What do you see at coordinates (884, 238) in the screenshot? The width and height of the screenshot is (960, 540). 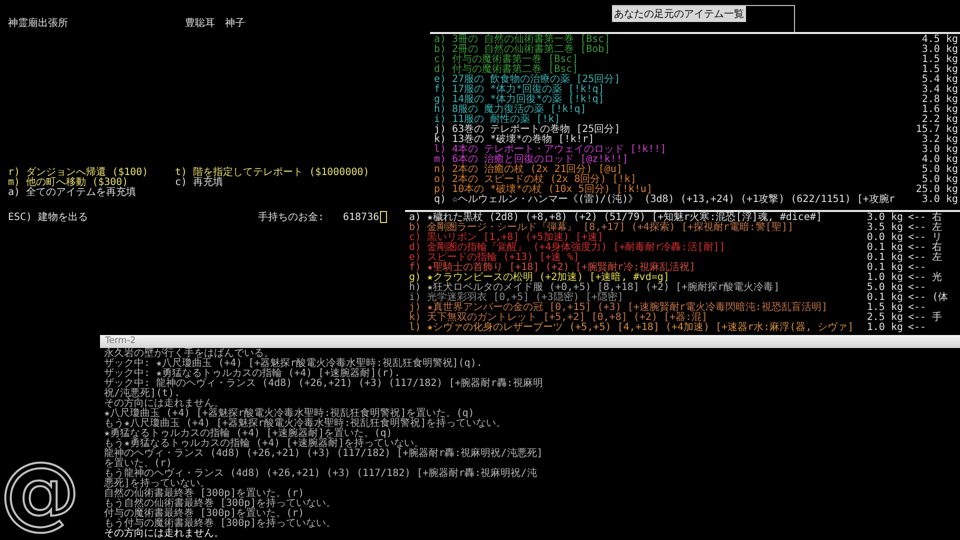 I see `item-weight: 0.0 kg` at bounding box center [884, 238].